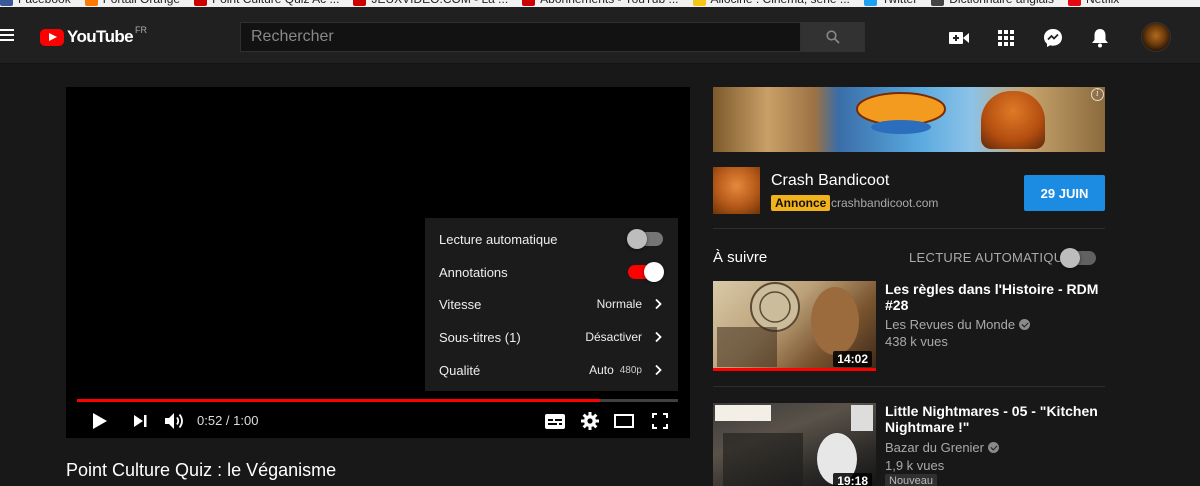 Image resolution: width=1200 pixels, height=486 pixels. What do you see at coordinates (1100, 38) in the screenshot?
I see `notifications-bell-icon` at bounding box center [1100, 38].